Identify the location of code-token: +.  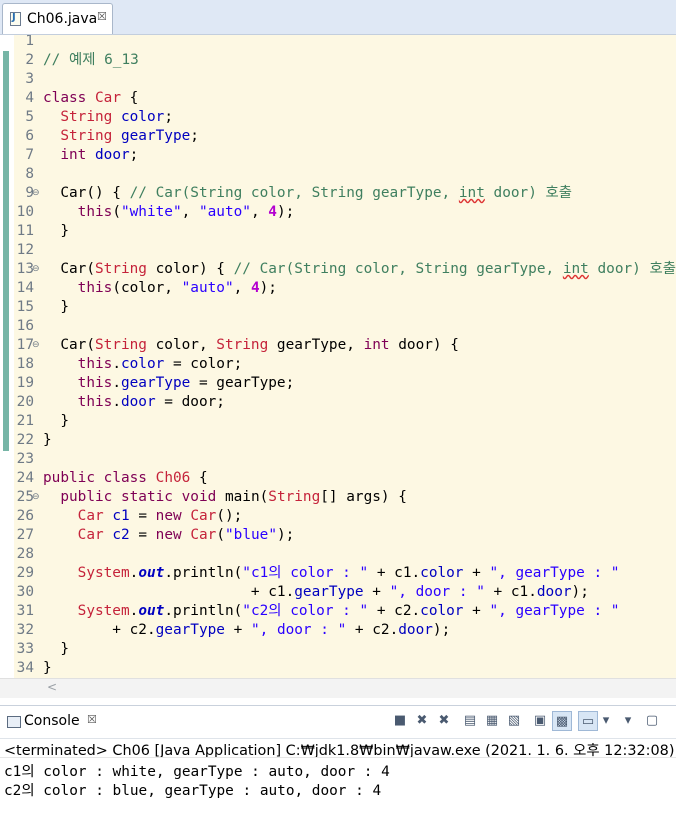
(237, 630).